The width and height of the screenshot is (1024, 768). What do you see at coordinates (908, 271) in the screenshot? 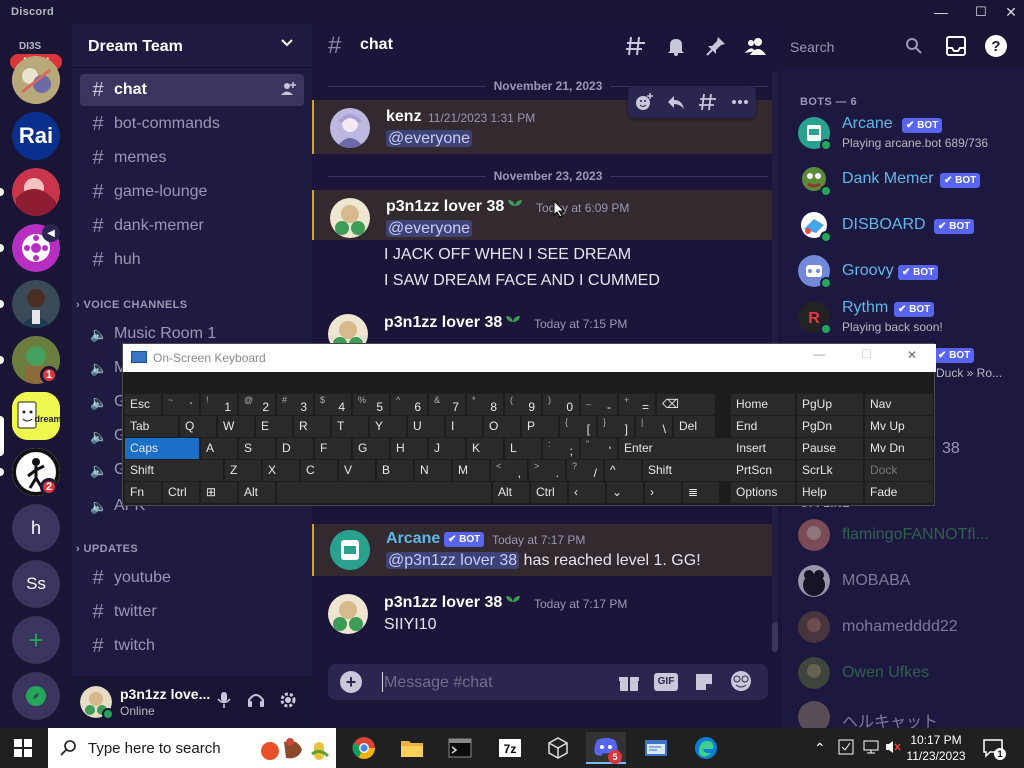
I see `member-groovy: Groovy ✔ BOT` at bounding box center [908, 271].